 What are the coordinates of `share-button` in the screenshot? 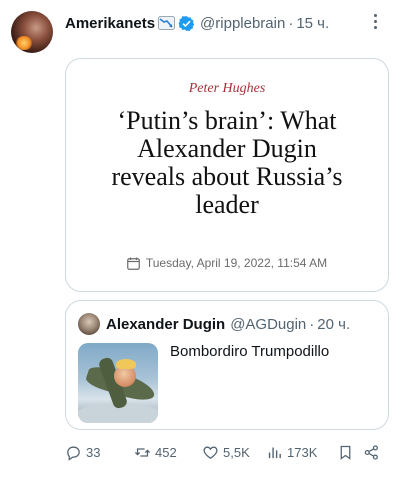 It's located at (371, 452).